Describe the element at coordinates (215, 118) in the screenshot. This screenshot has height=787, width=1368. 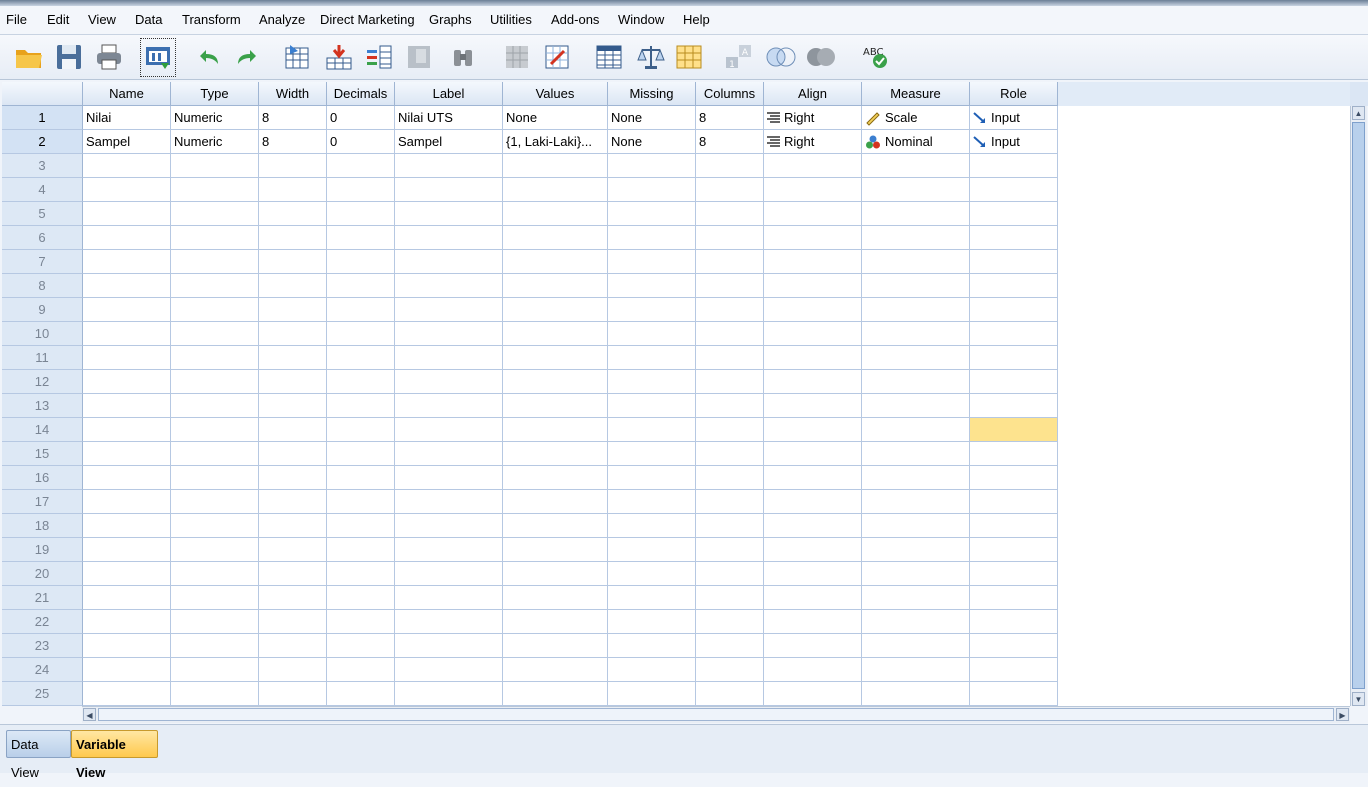
I see `cell-type: Numeric` at that location.